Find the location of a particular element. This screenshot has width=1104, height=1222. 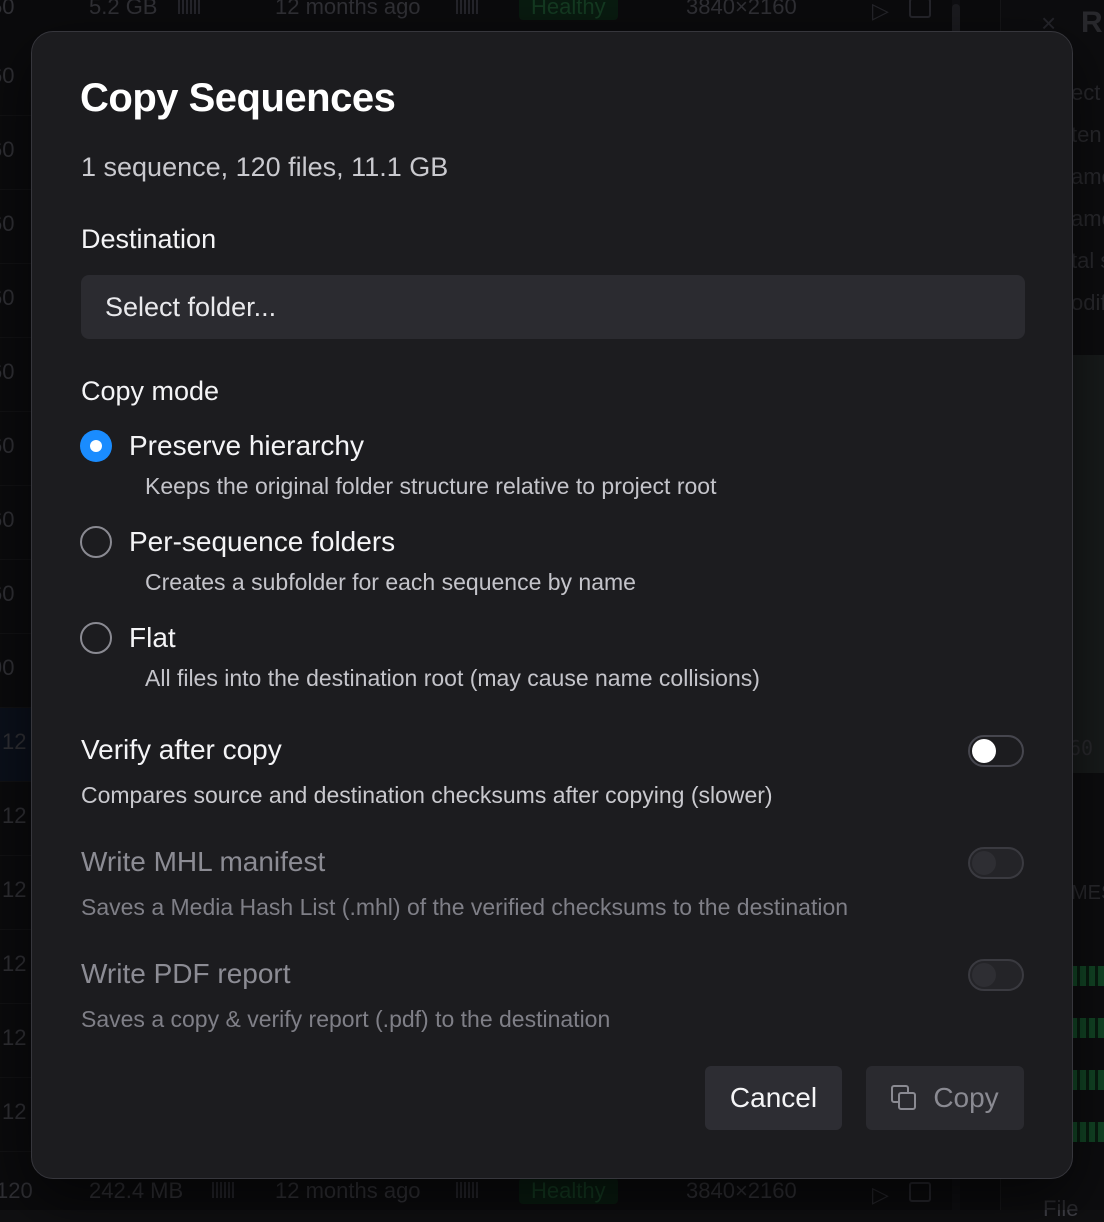

pdf-toggle is located at coordinates (996, 975).